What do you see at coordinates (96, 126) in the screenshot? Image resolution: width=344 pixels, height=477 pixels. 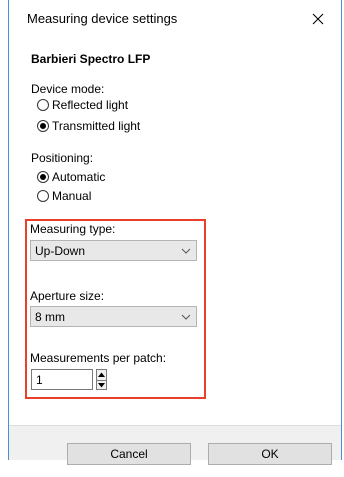 I see `radio-label: Transmitted light` at bounding box center [96, 126].